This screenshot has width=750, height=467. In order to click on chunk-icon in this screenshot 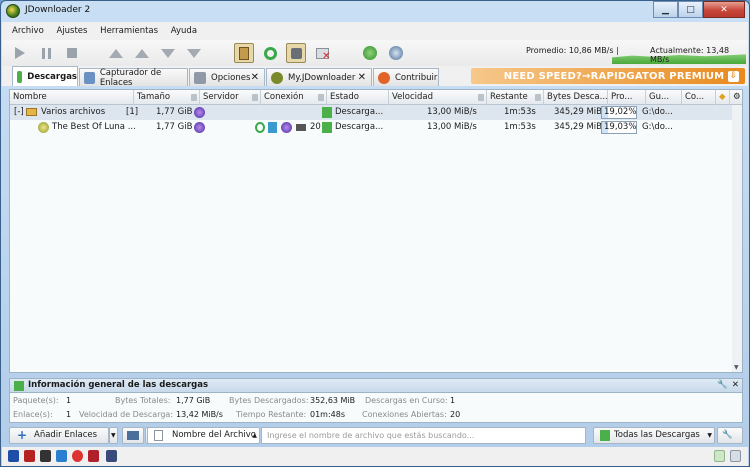, I will do `click(272, 127)`.